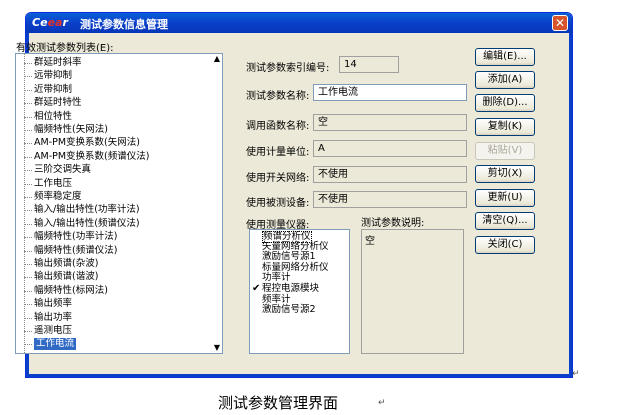  Describe the element at coordinates (58, 197) in the screenshot. I see `param-list-item: 频率稳定度` at that location.